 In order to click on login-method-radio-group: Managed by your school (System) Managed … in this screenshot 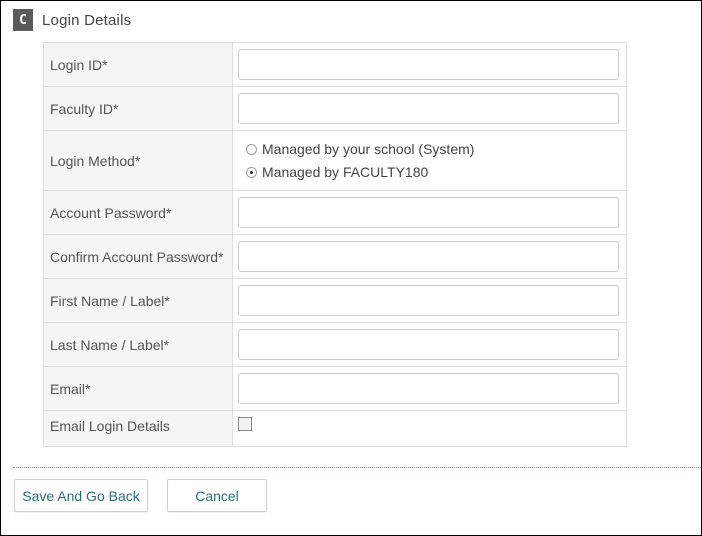, I will do `click(356, 160)`.